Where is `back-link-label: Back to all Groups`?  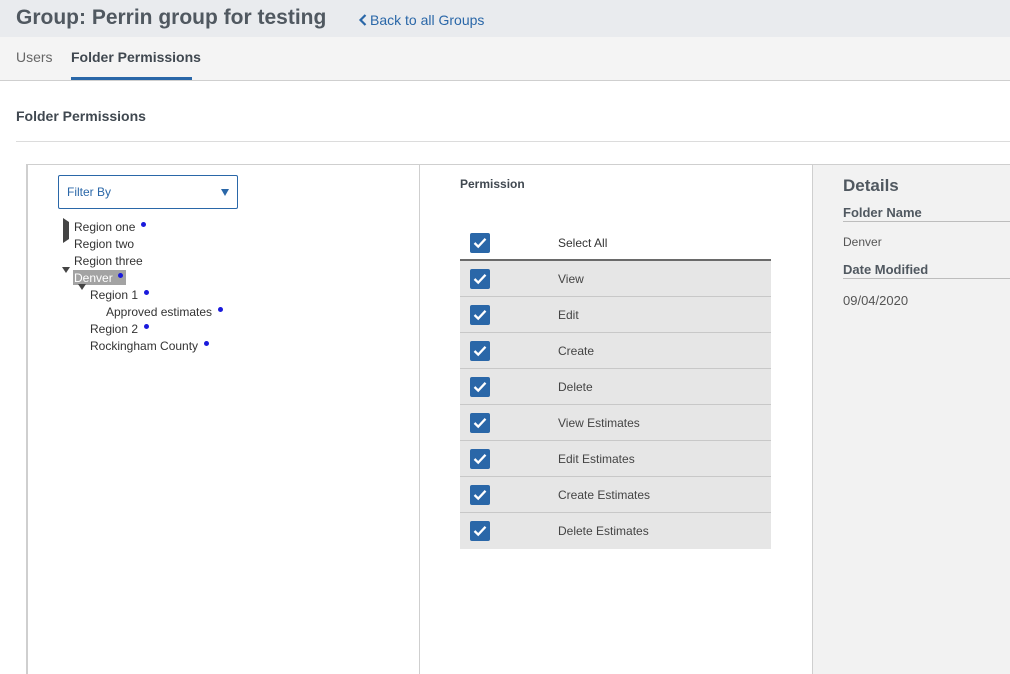 back-link-label: Back to all Groups is located at coordinates (427, 20).